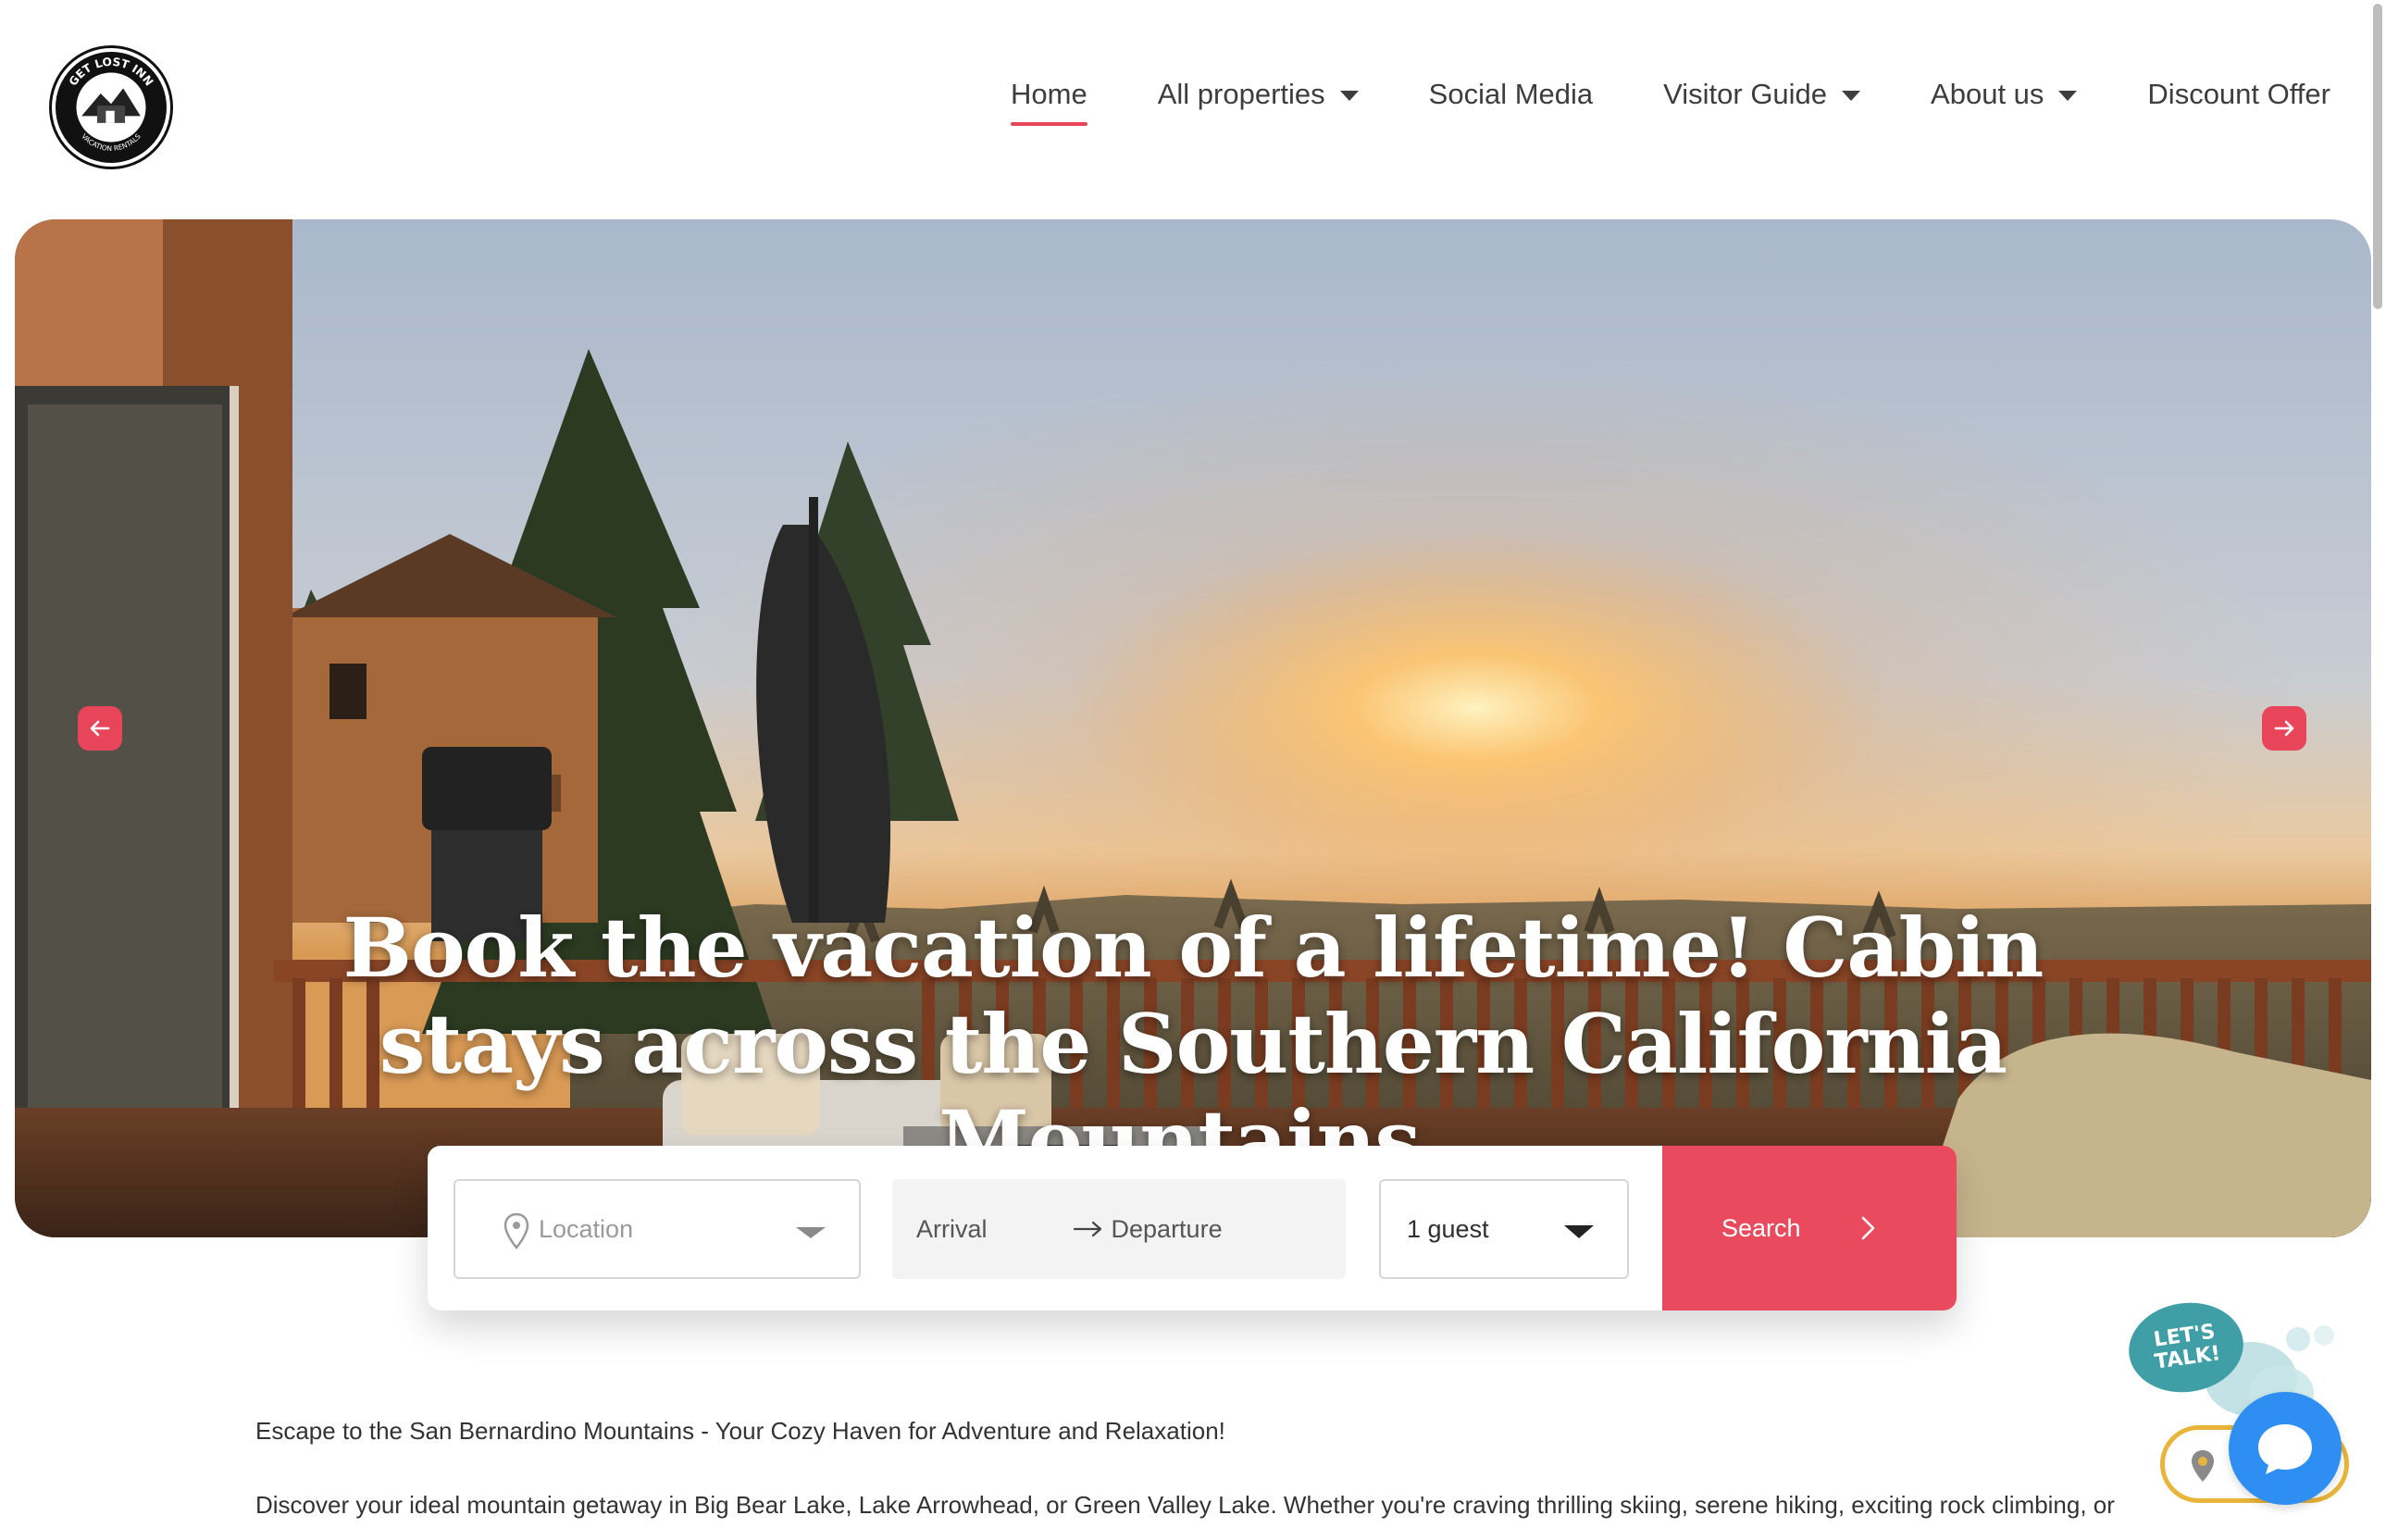  I want to click on logo-emblem-icon: GET LOST INN VACATION RENTALS, so click(111, 107).